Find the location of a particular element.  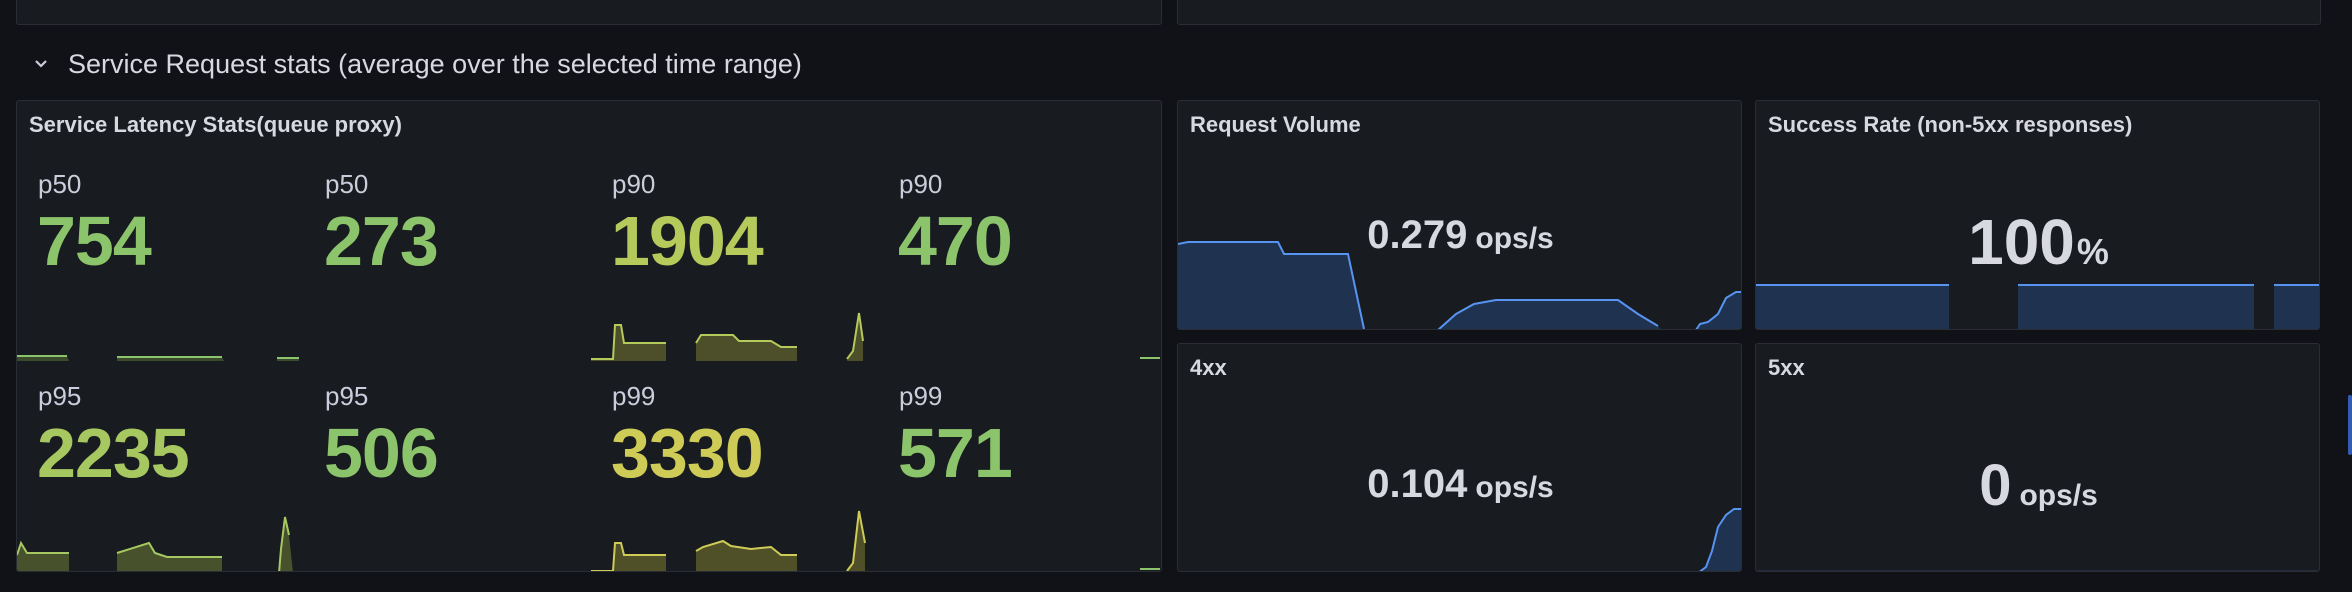

stat-value: 0.279 is located at coordinates (1417, 235).